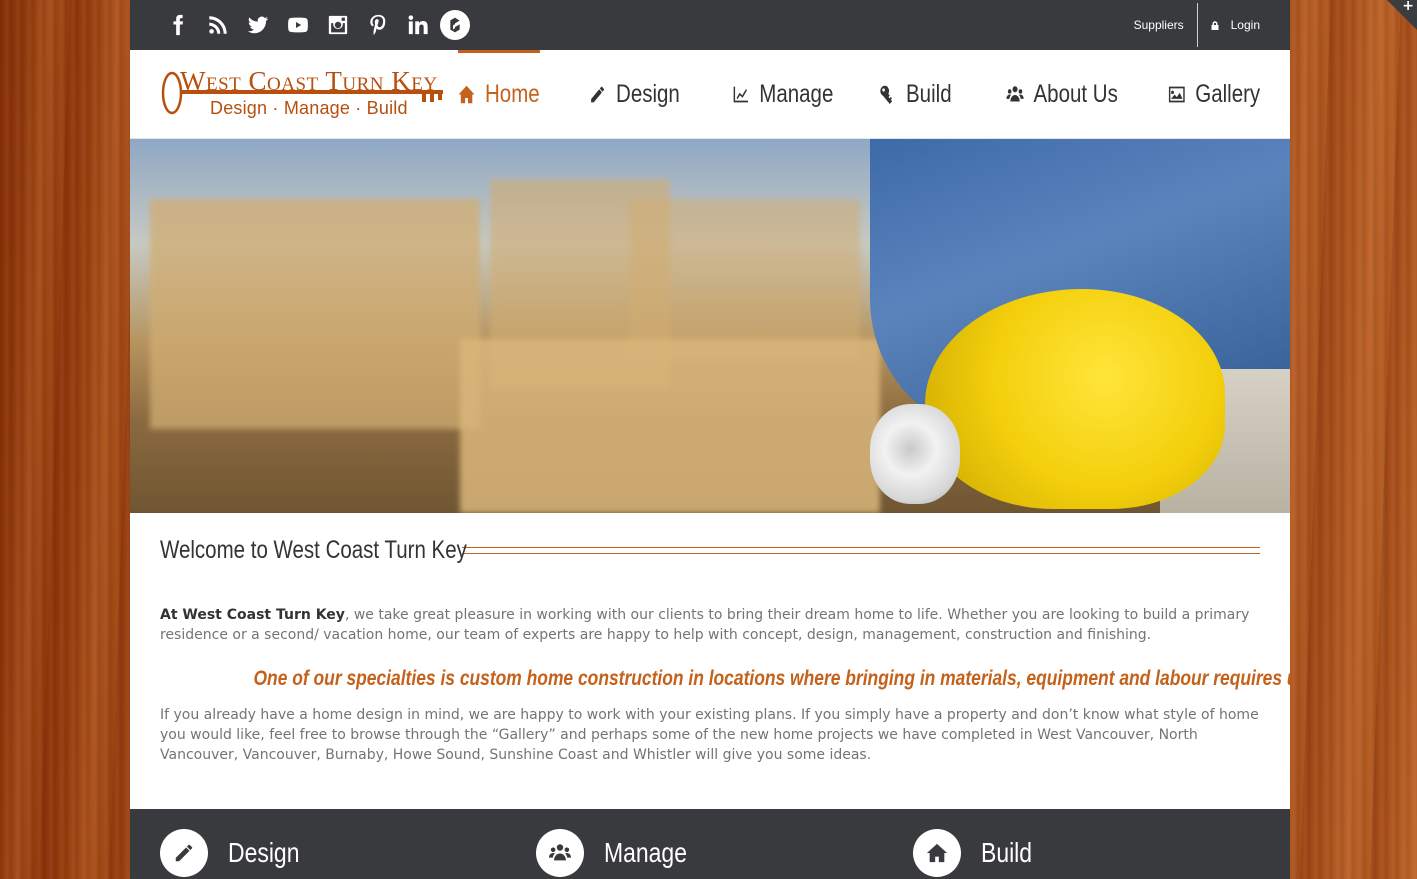 The width and height of the screenshot is (1417, 879). I want to click on lumber-stack, so click(670, 426).